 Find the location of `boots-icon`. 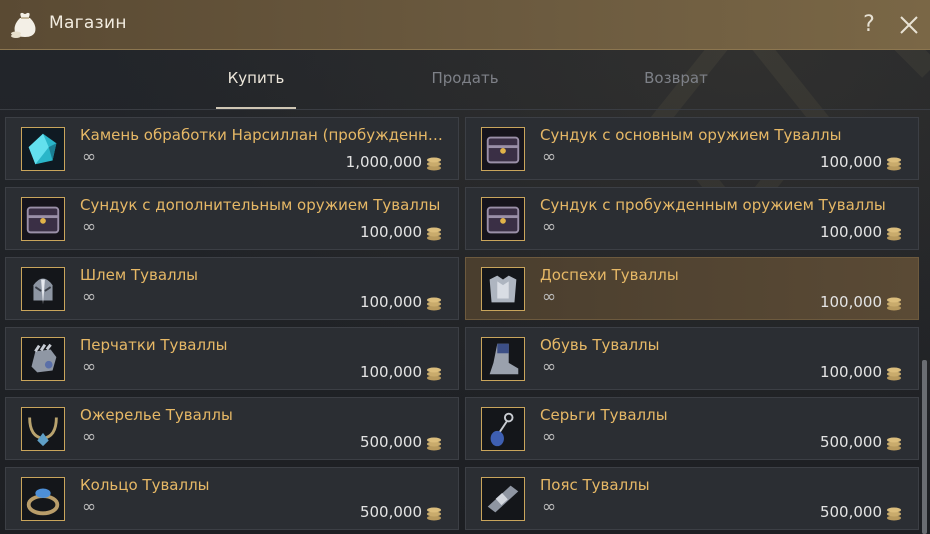

boots-icon is located at coordinates (503, 359).